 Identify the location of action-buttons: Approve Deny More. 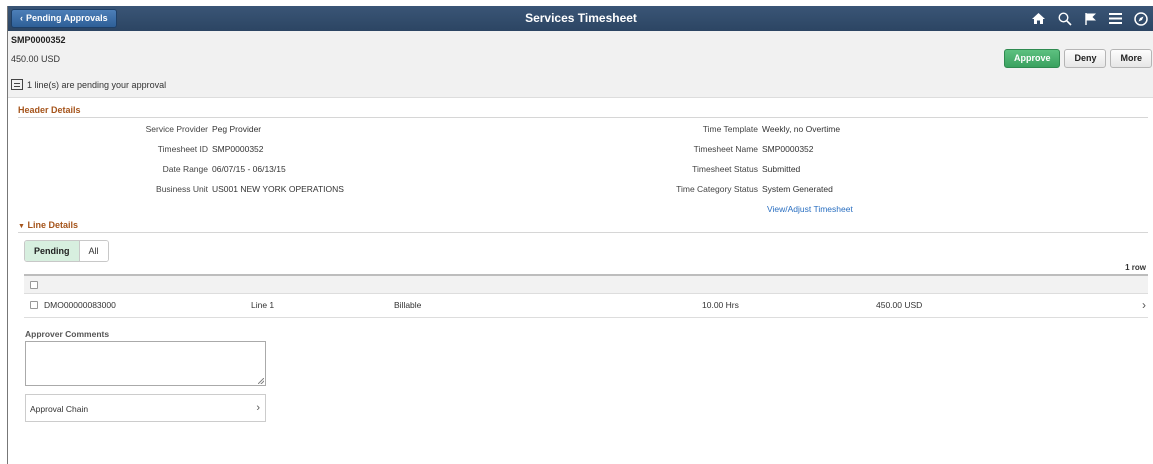
(1077, 58).